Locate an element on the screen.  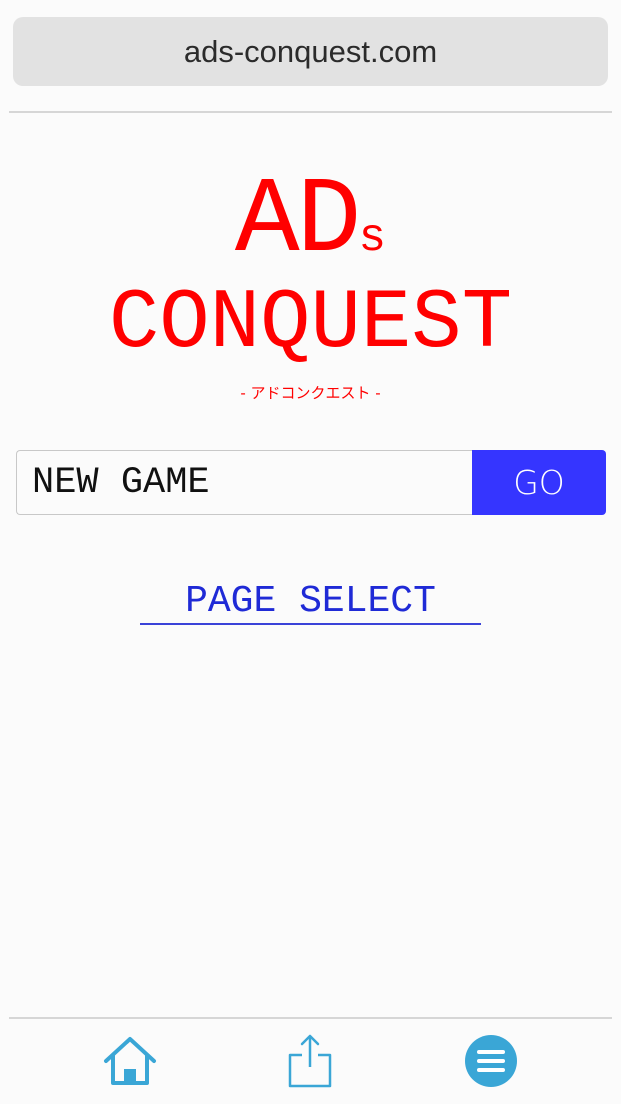
new-game-form: NEW GAME GO is located at coordinates (311, 482).